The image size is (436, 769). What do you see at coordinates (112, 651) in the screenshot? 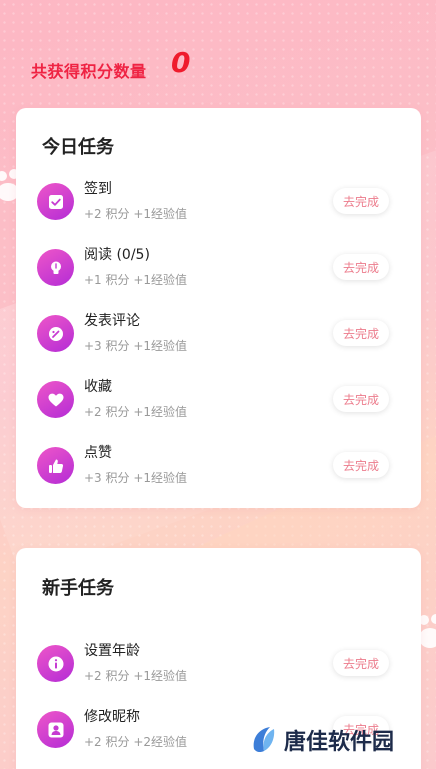
I see `task-name: 设置年龄` at bounding box center [112, 651].